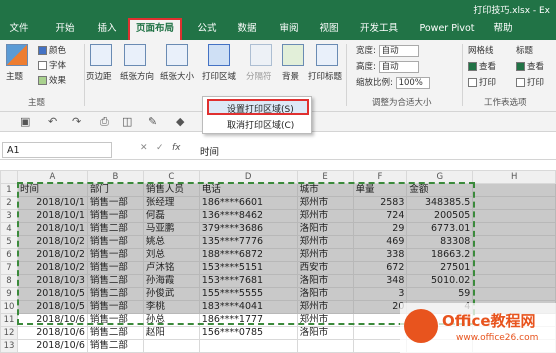  Describe the element at coordinates (9, 216) in the screenshot. I see `row-header: 3` at that location.